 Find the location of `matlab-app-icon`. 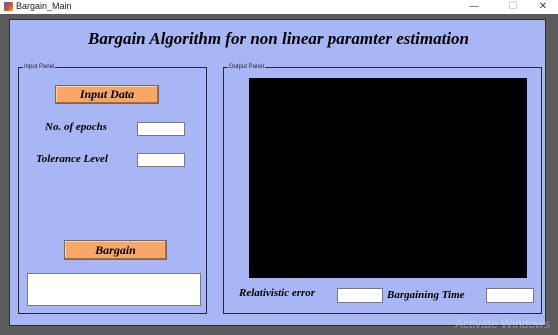

matlab-app-icon is located at coordinates (8, 6).